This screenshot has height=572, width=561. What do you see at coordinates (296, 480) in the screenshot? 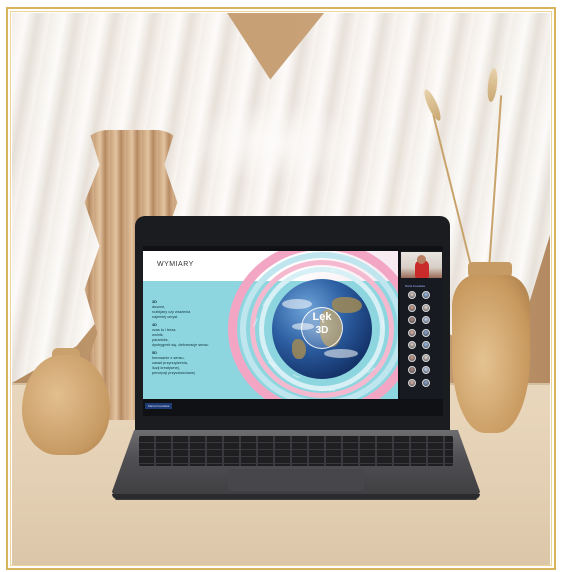
I see `laptop-touchpad` at bounding box center [296, 480].